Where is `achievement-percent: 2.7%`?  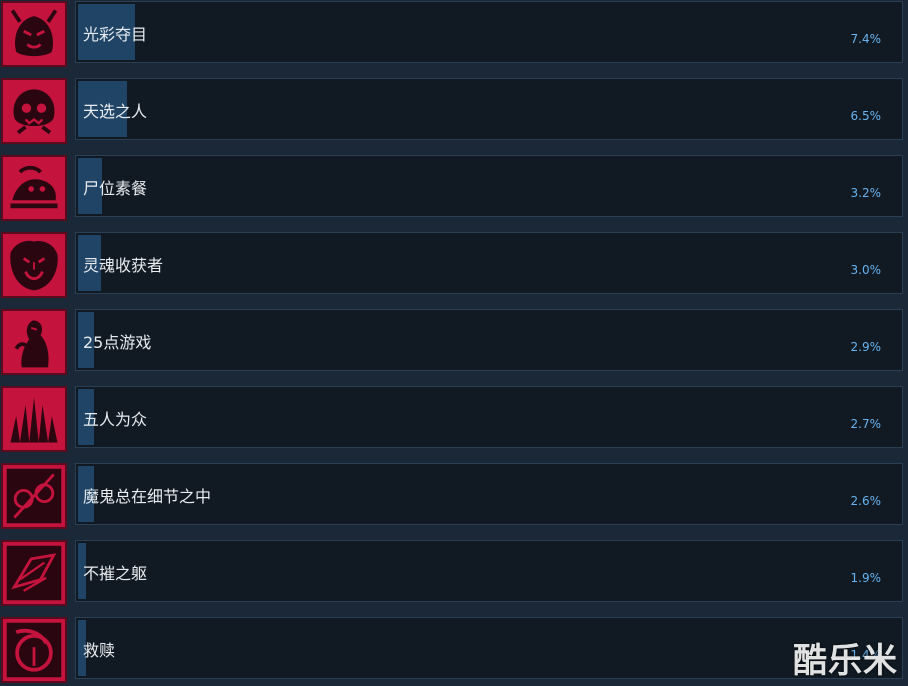 achievement-percent: 2.7% is located at coordinates (866, 424).